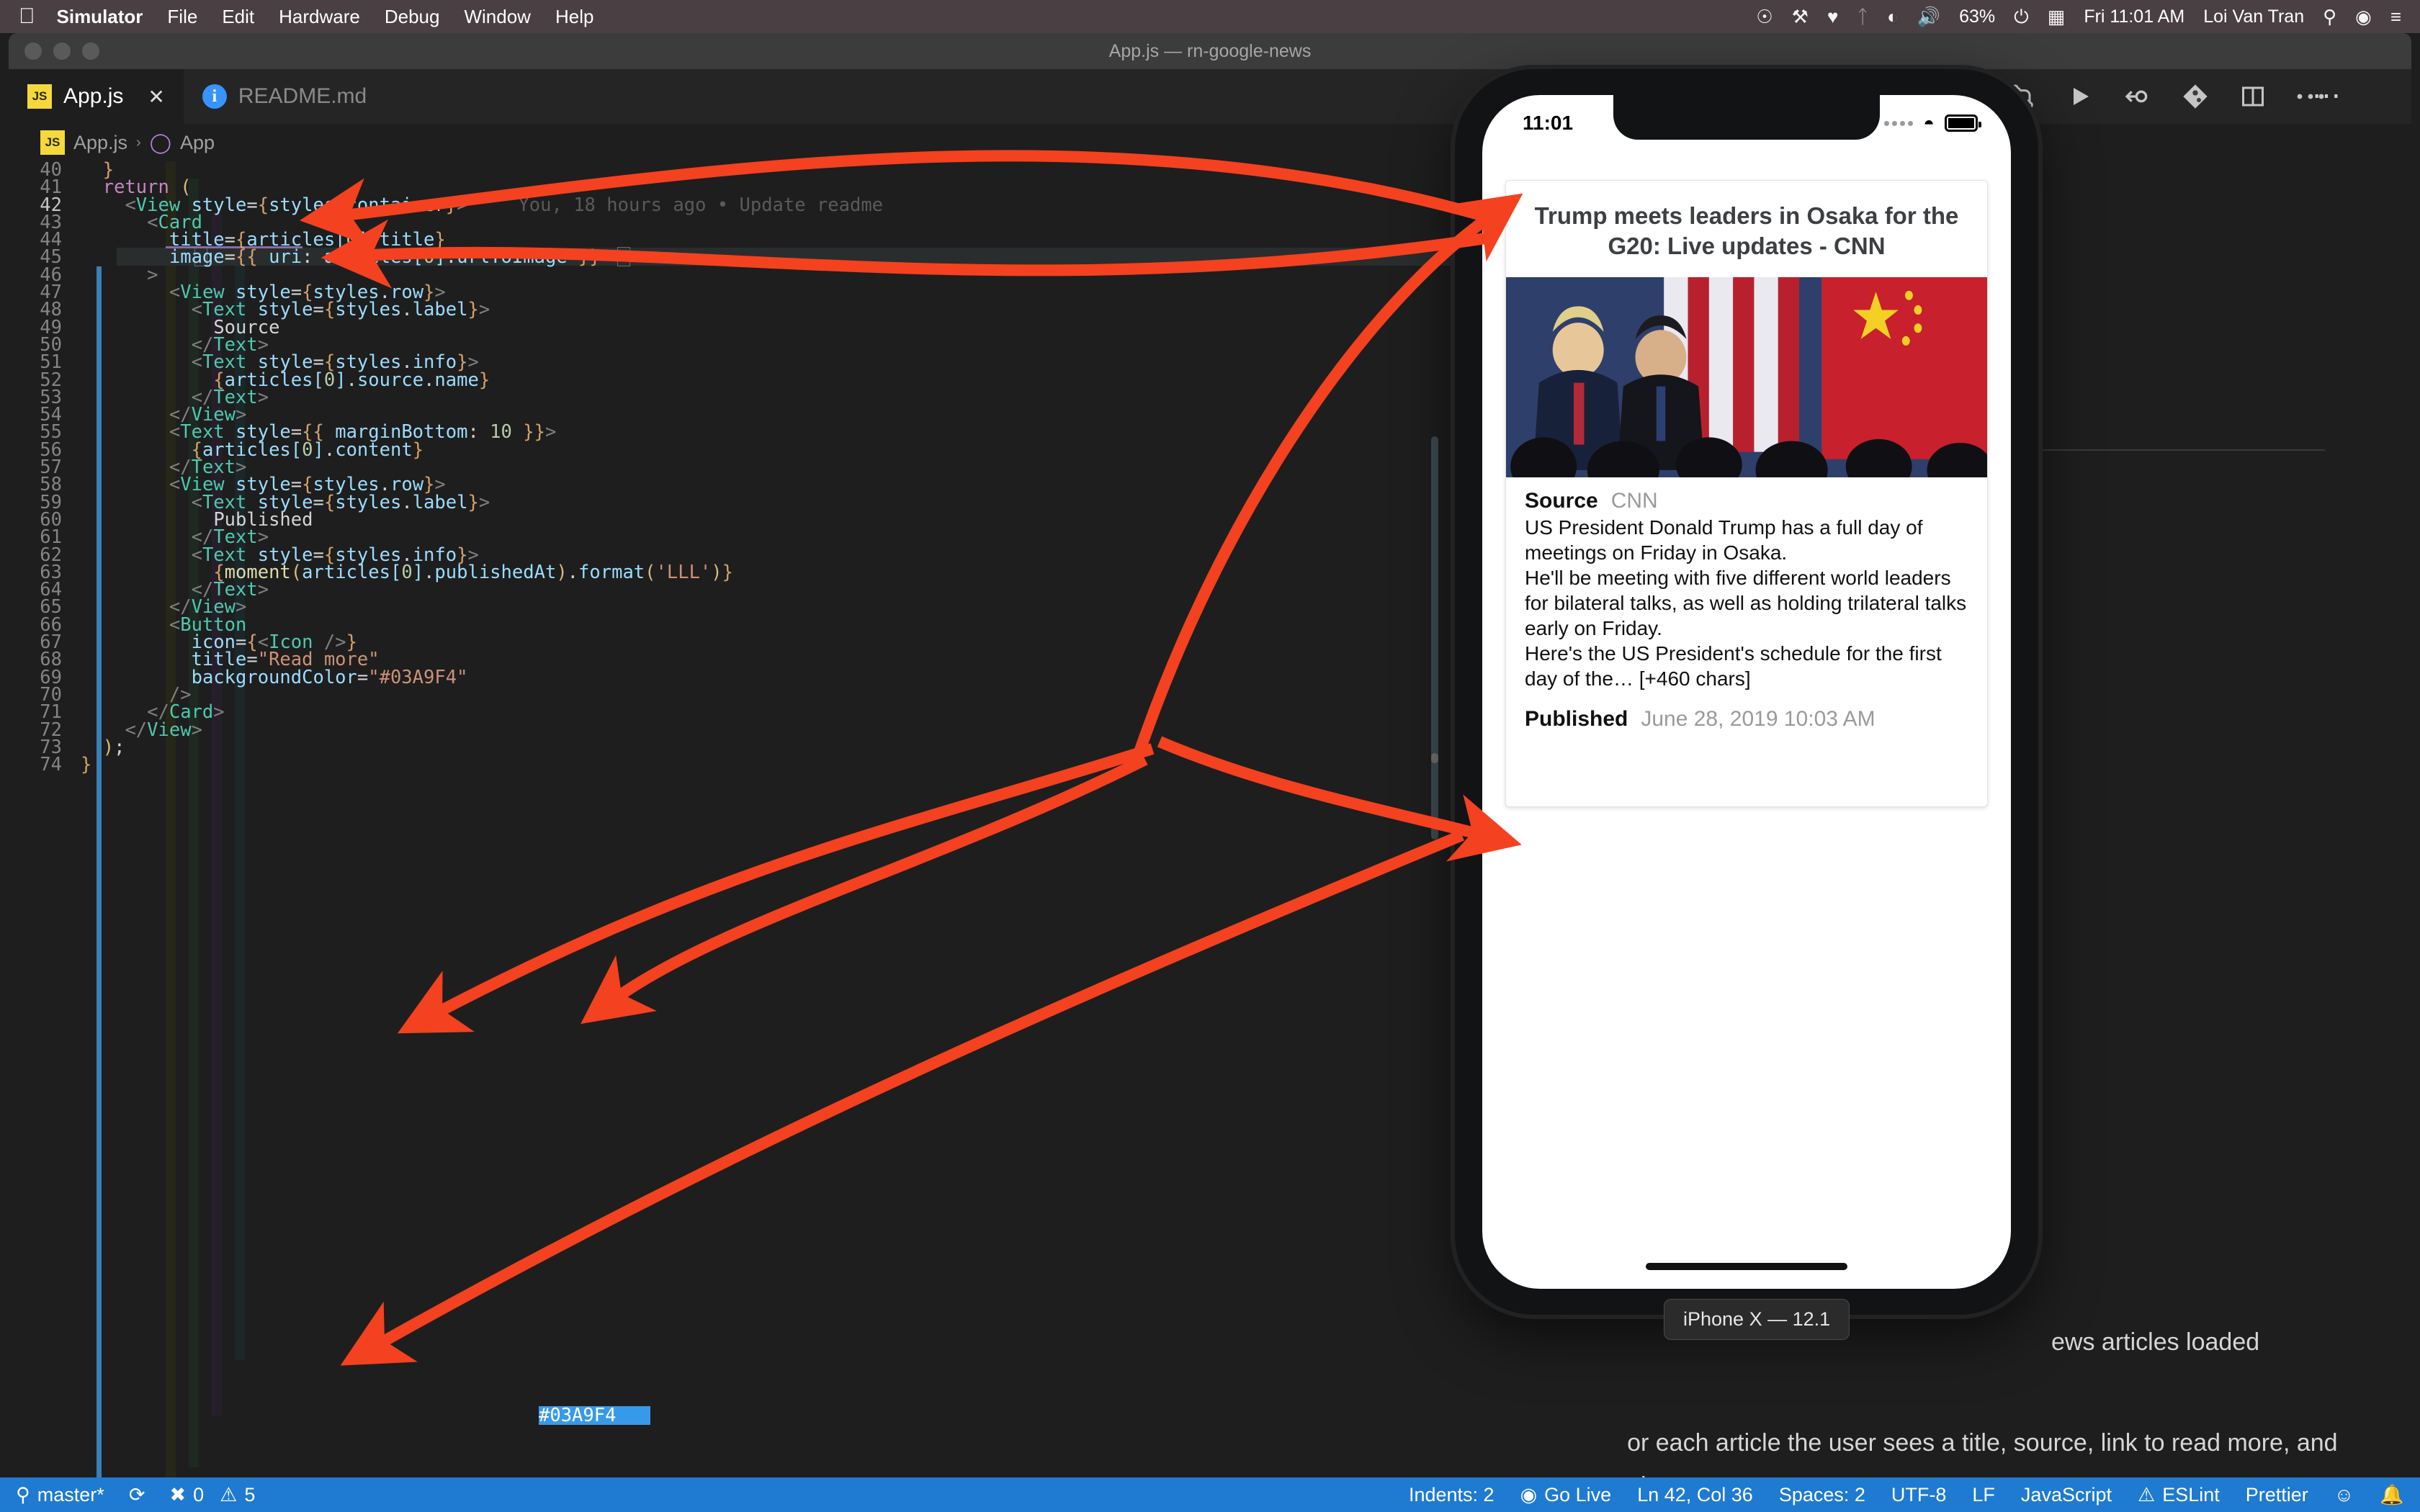  I want to click on window-controls, so click(54, 51).